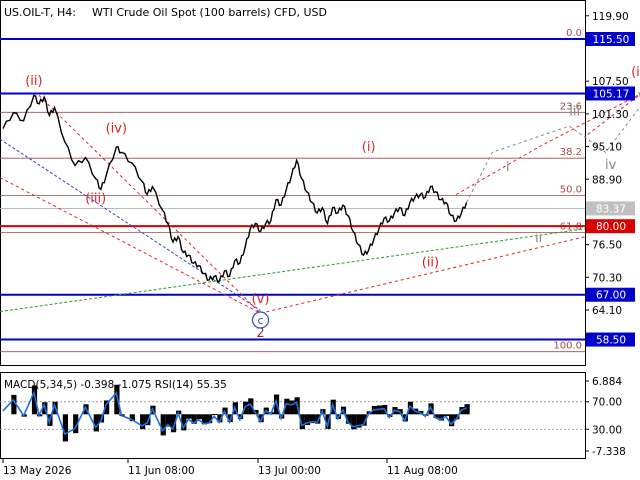 The width and height of the screenshot is (640, 480). What do you see at coordinates (611, 40) in the screenshot?
I see `level-price-label: 115.50` at bounding box center [611, 40].